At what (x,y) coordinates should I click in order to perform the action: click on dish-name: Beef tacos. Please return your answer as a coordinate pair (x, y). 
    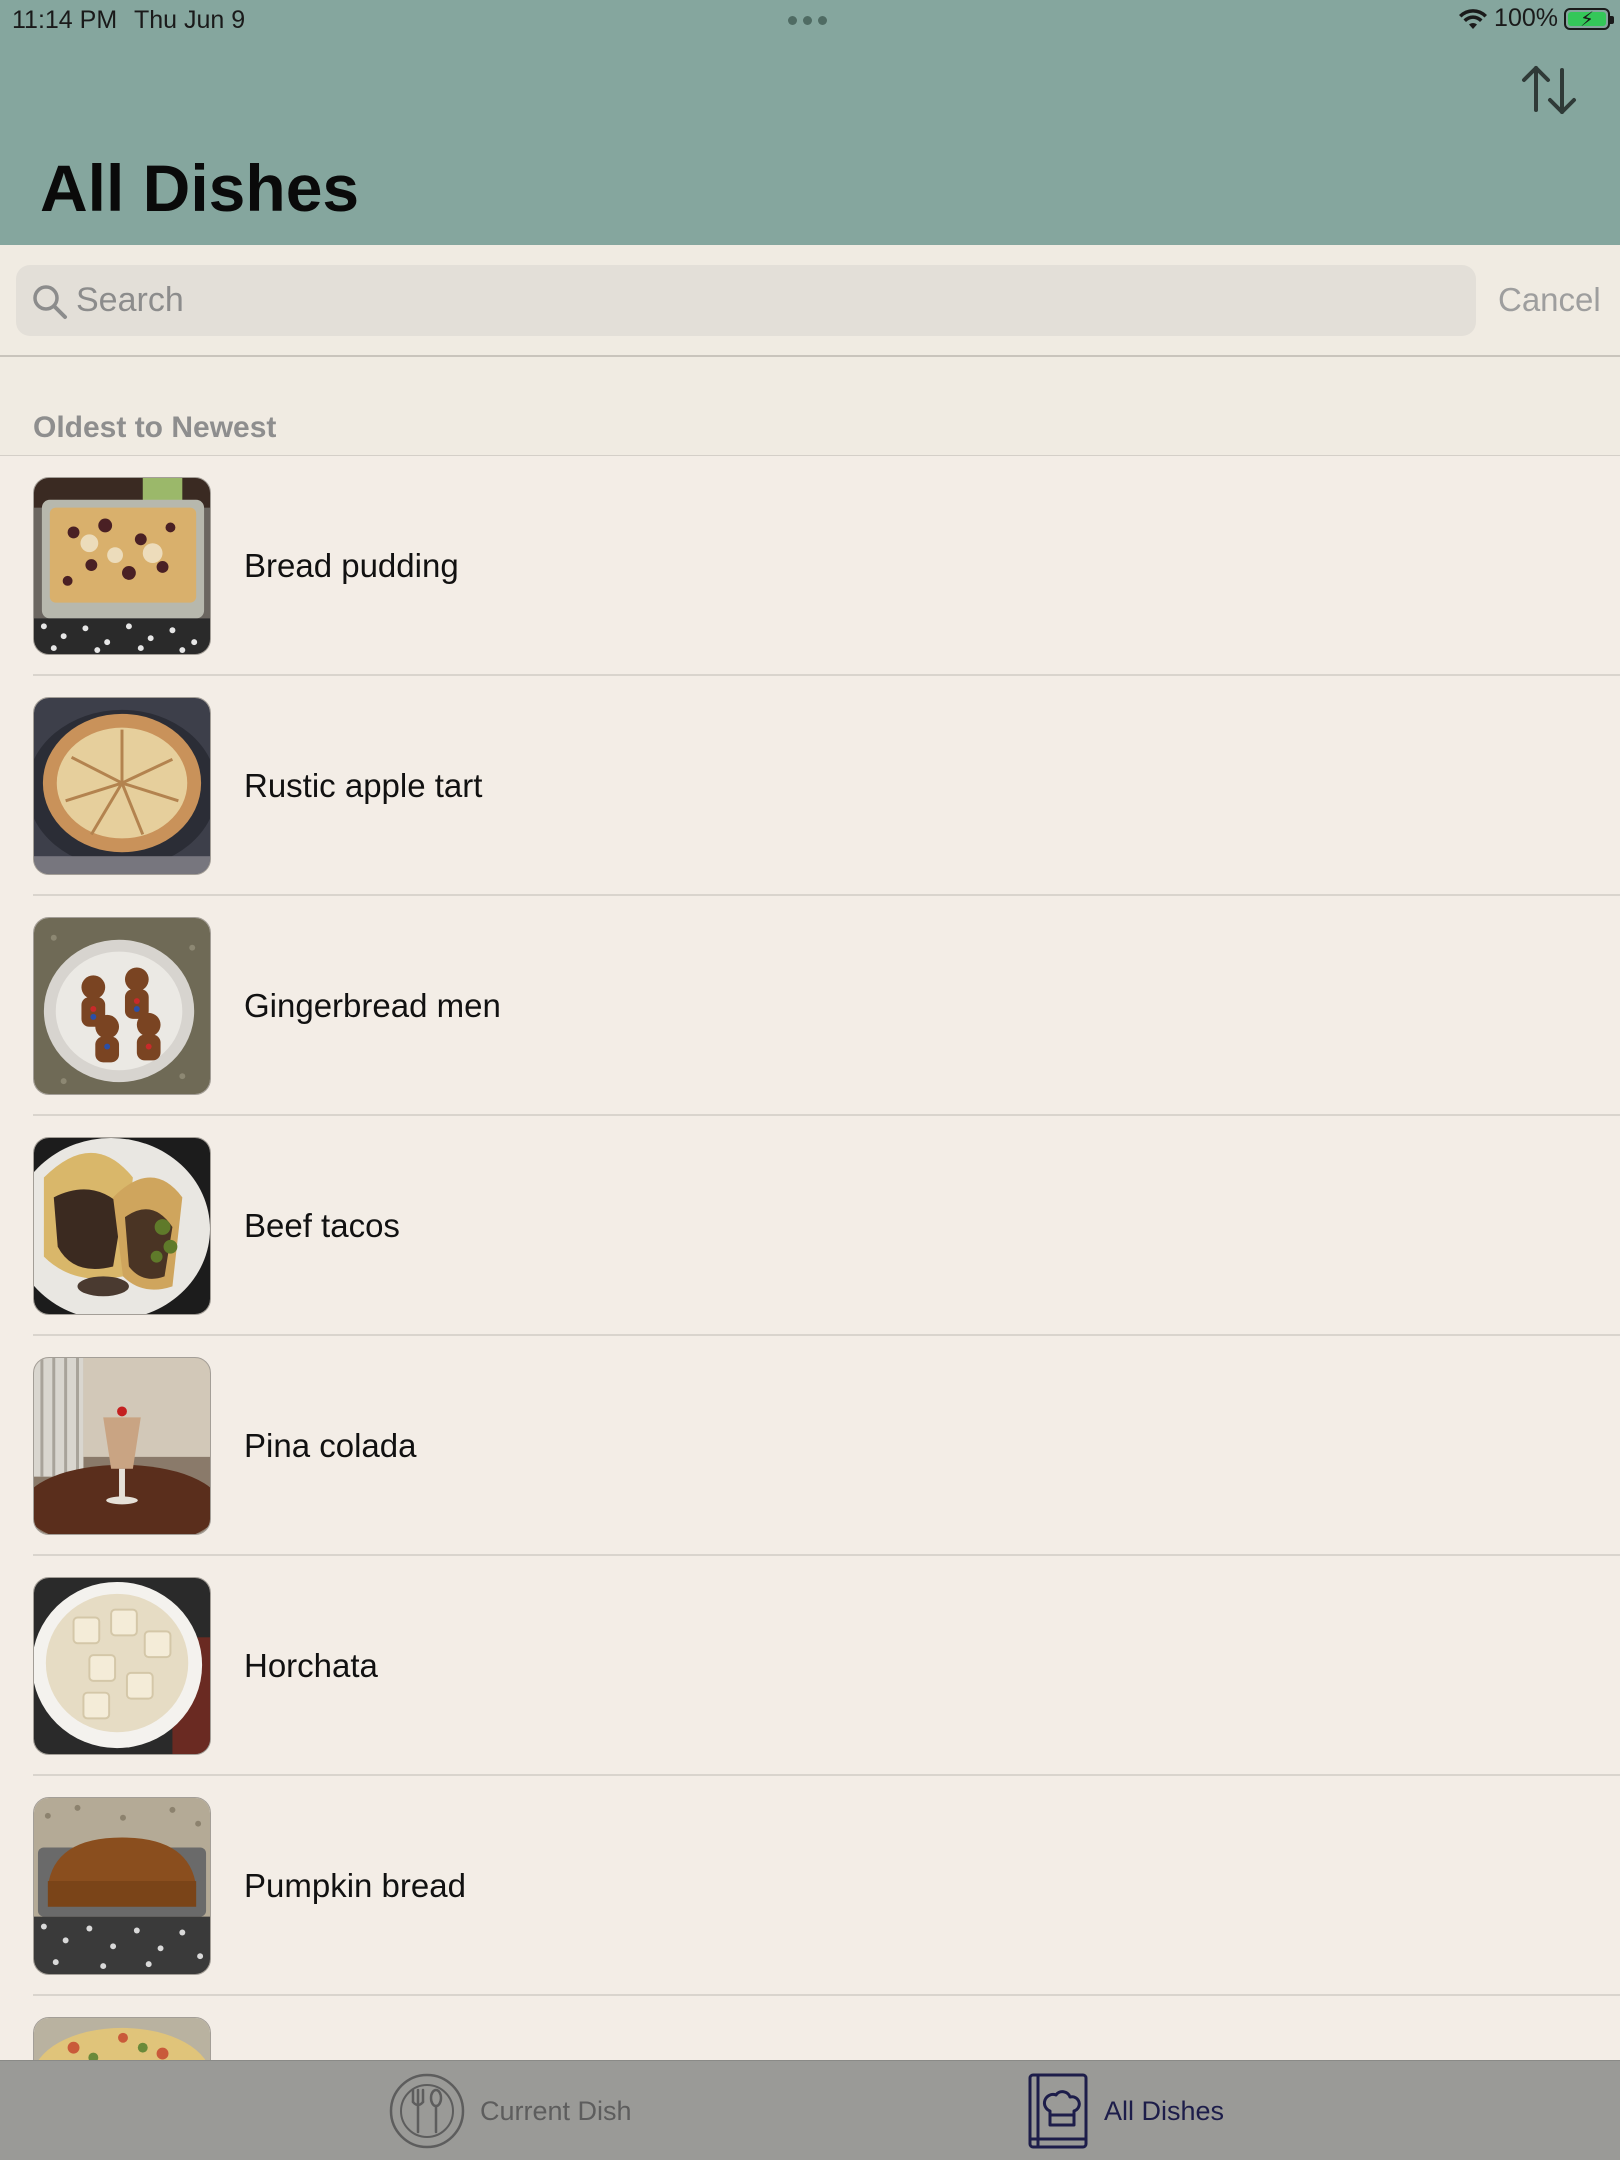
    Looking at the image, I should click on (322, 1225).